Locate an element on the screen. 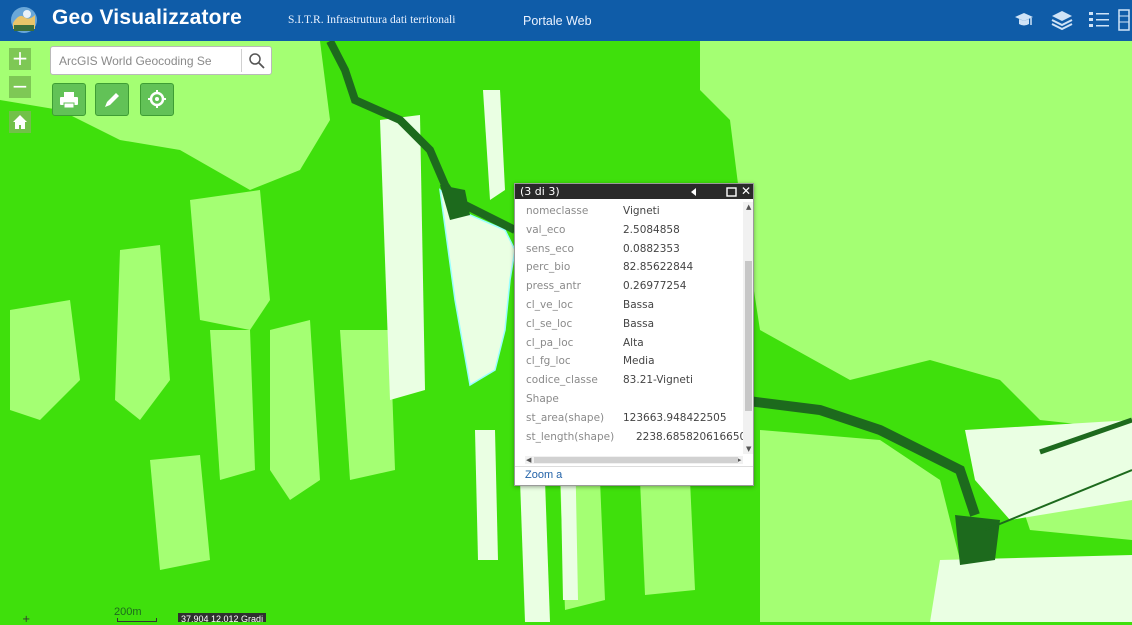  attribute-value: 0.26977254 is located at coordinates (655, 286).